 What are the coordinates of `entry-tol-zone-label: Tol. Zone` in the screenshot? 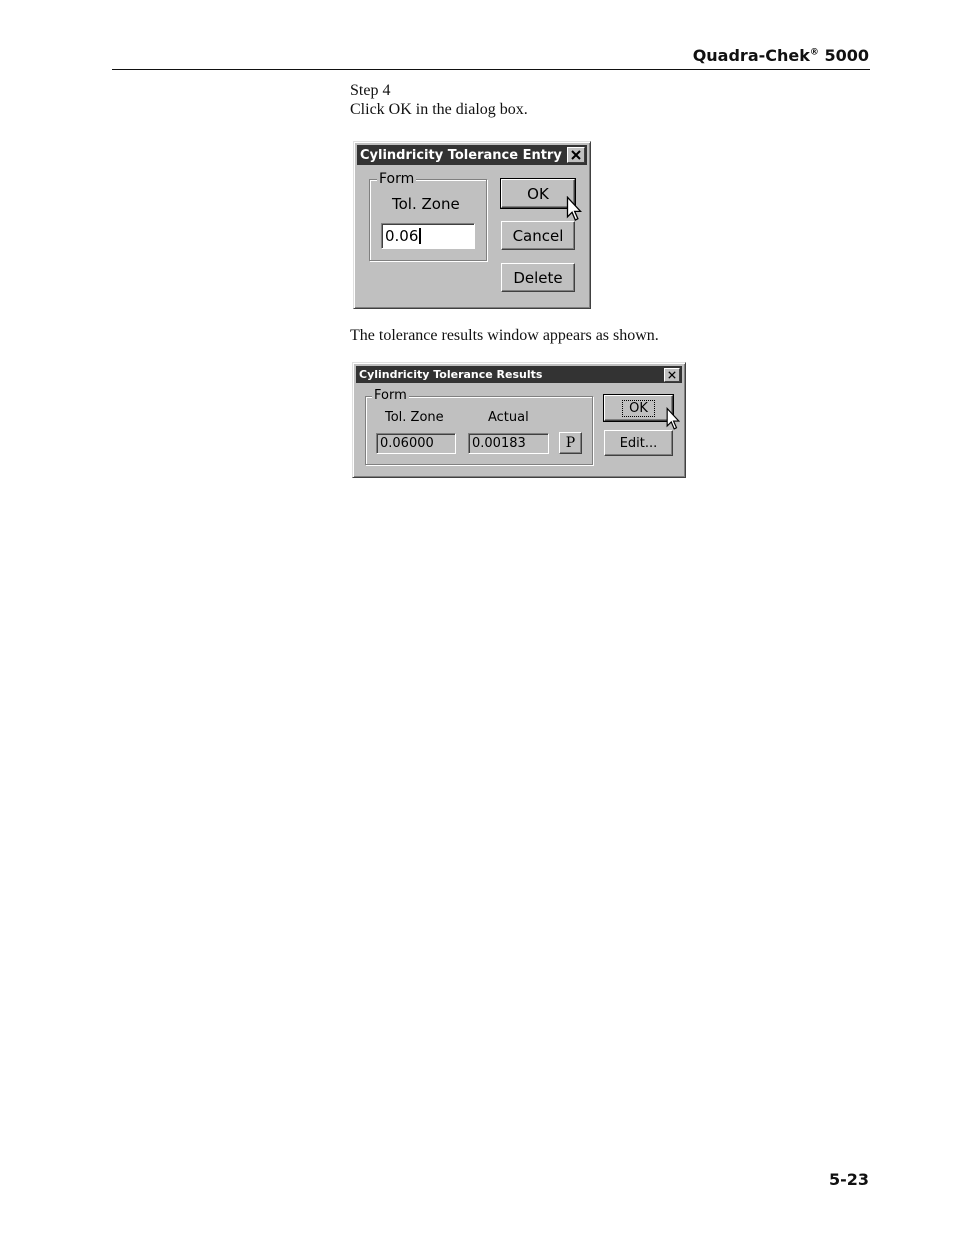 It's located at (426, 204).